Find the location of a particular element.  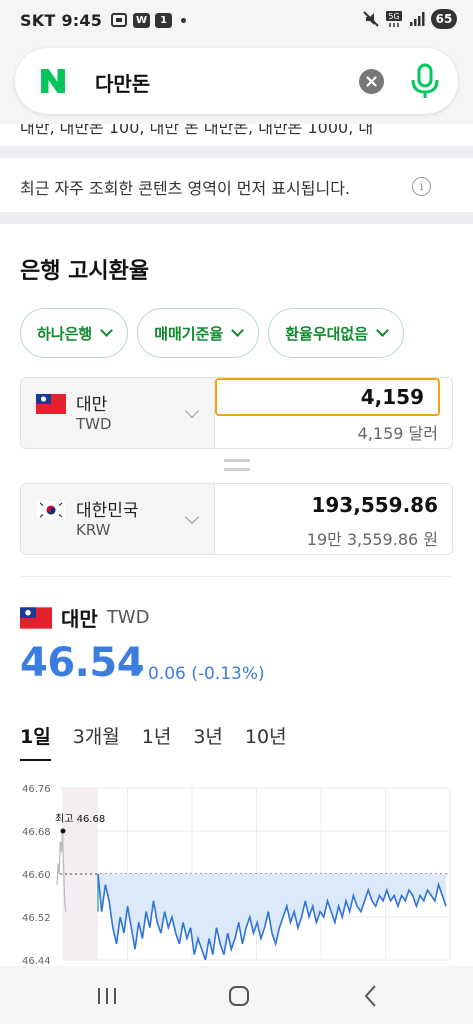

y-tick-label: 46.60 is located at coordinates (36, 875).